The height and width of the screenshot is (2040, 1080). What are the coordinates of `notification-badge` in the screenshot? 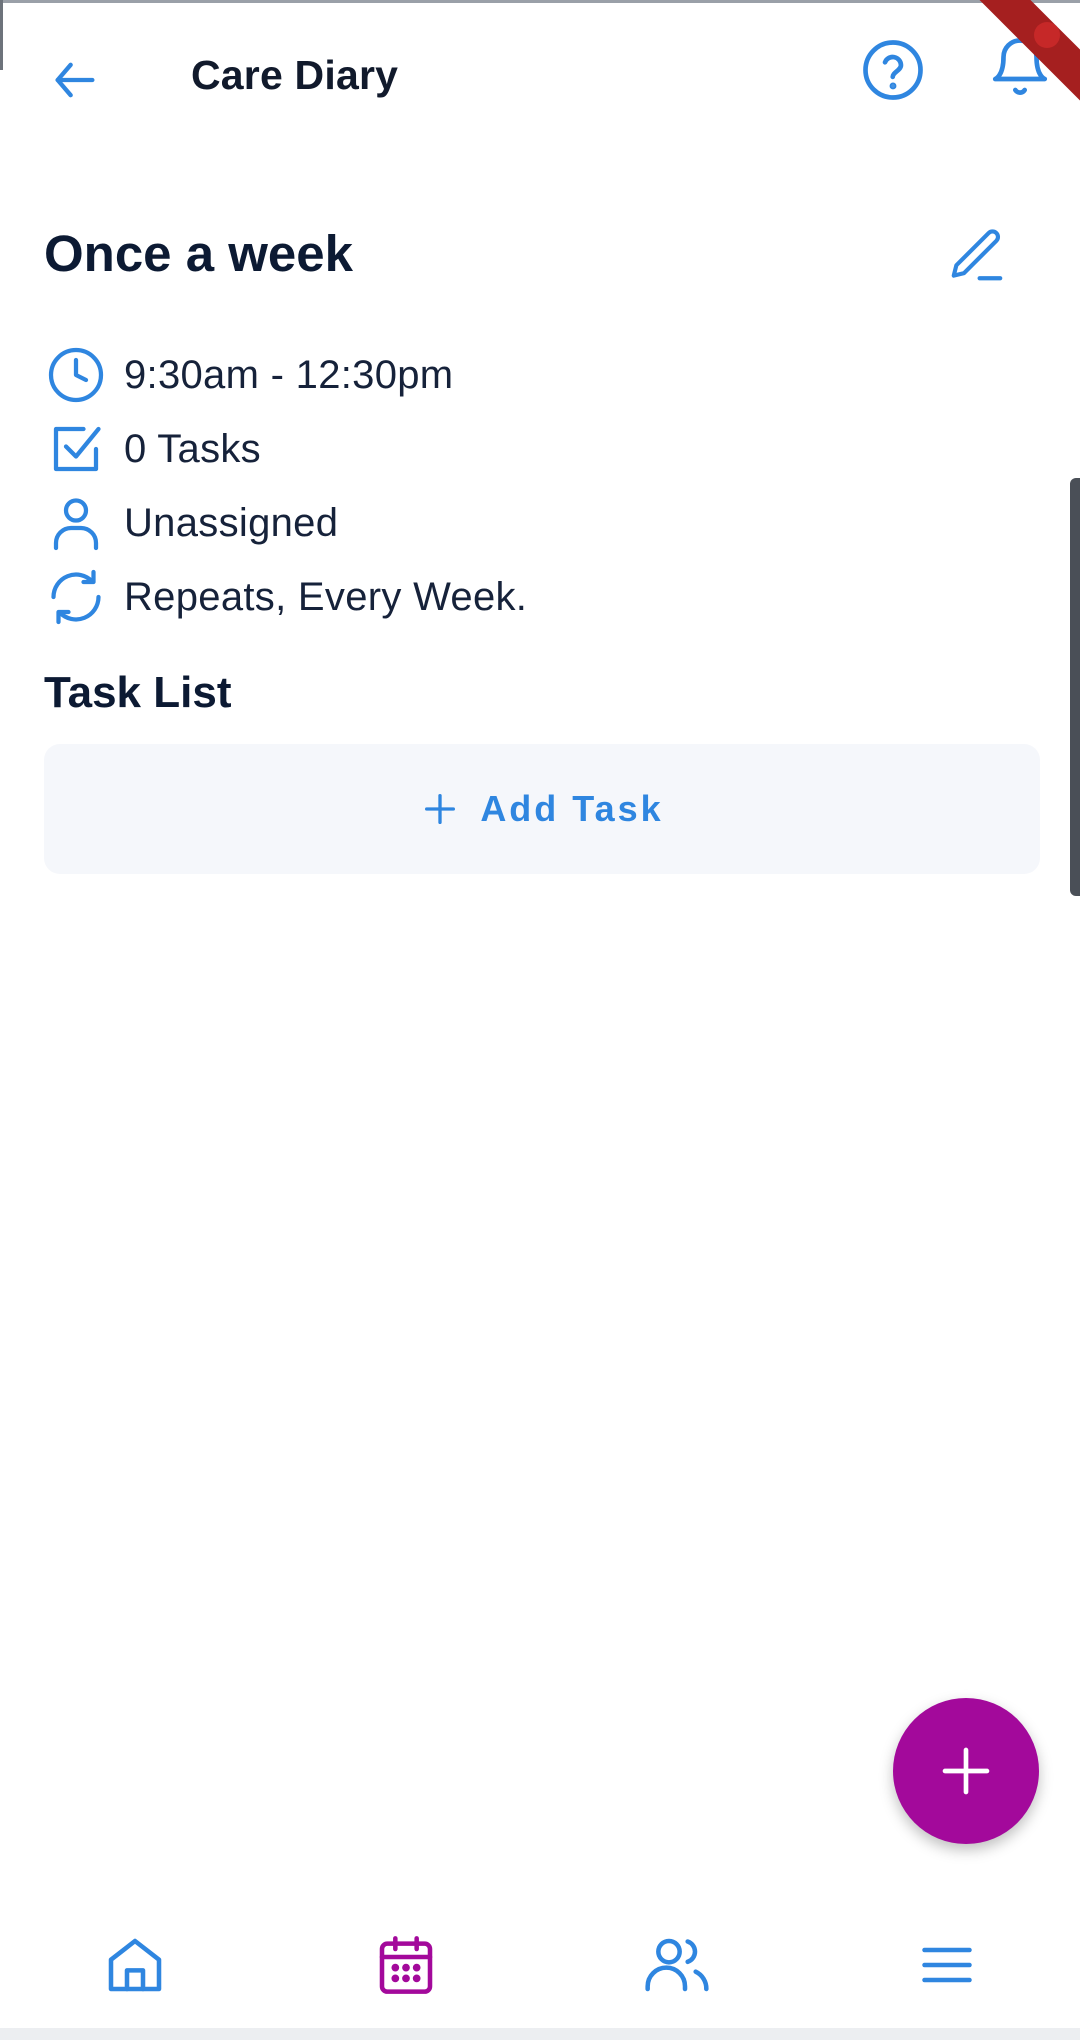 It's located at (1047, 35).